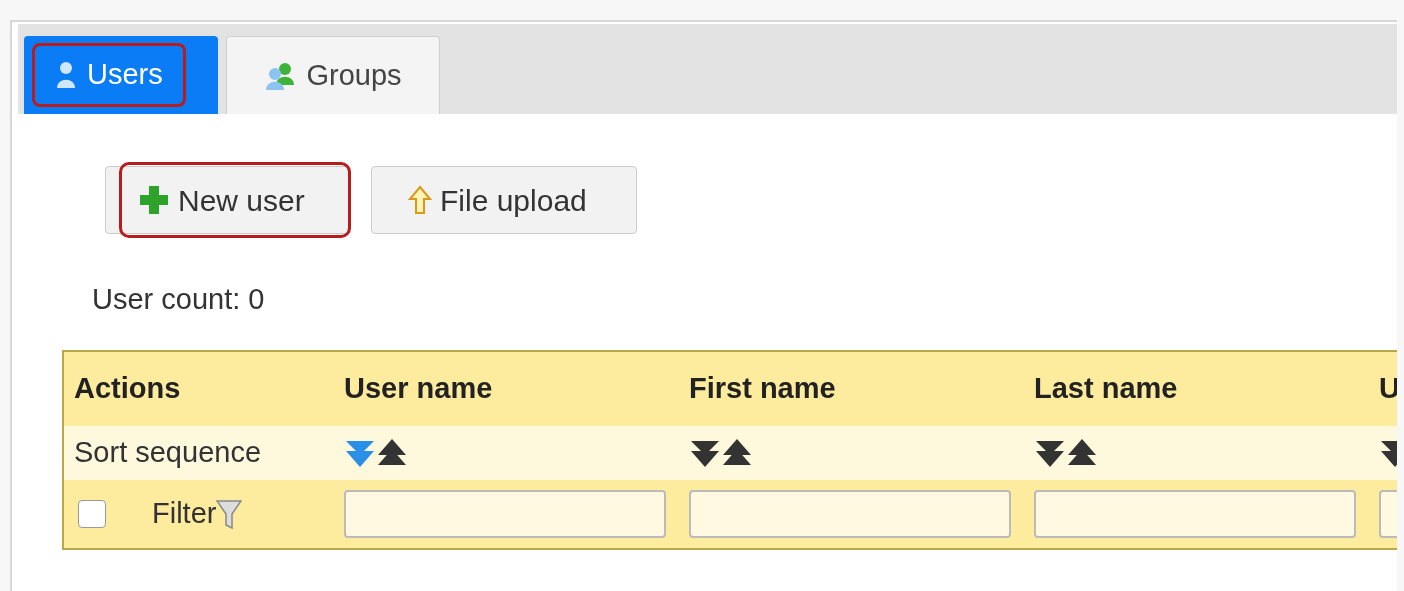  I want to click on funnel-icon, so click(229, 514).